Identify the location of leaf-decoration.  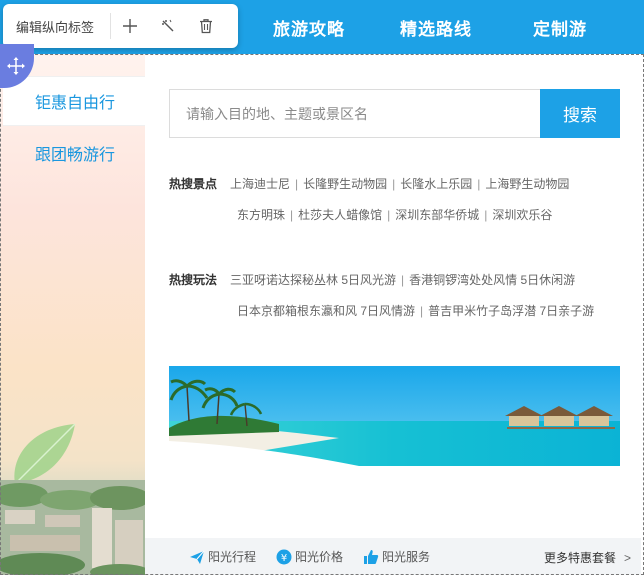
(45, 454).